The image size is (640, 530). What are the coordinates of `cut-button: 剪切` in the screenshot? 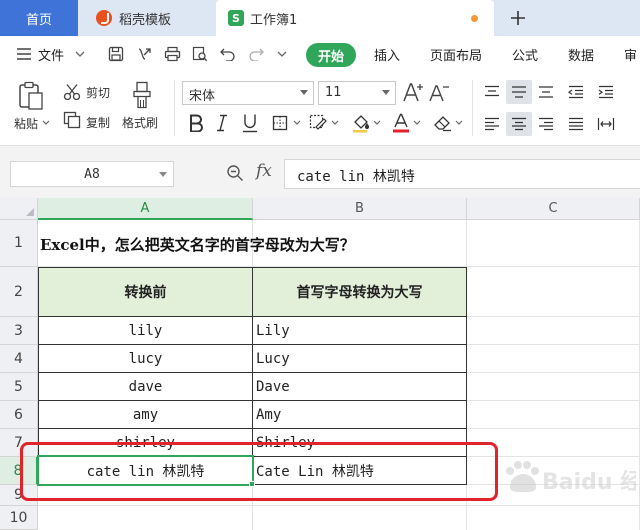 It's located at (98, 92).